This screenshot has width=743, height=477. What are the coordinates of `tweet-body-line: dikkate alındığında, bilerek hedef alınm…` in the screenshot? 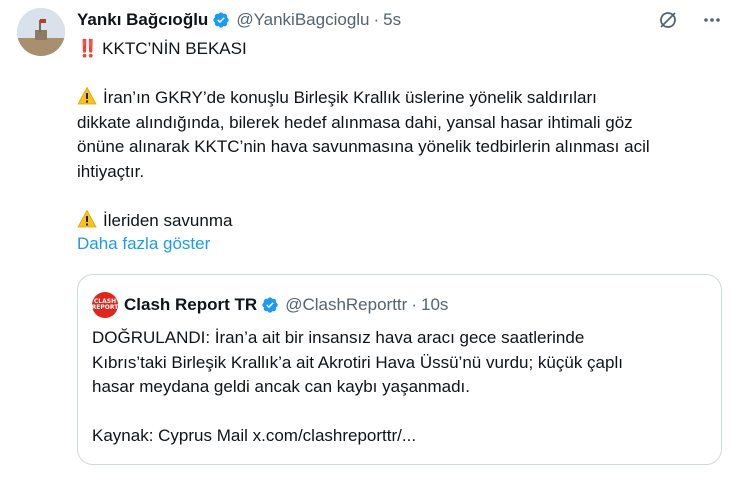 It's located at (355, 122).